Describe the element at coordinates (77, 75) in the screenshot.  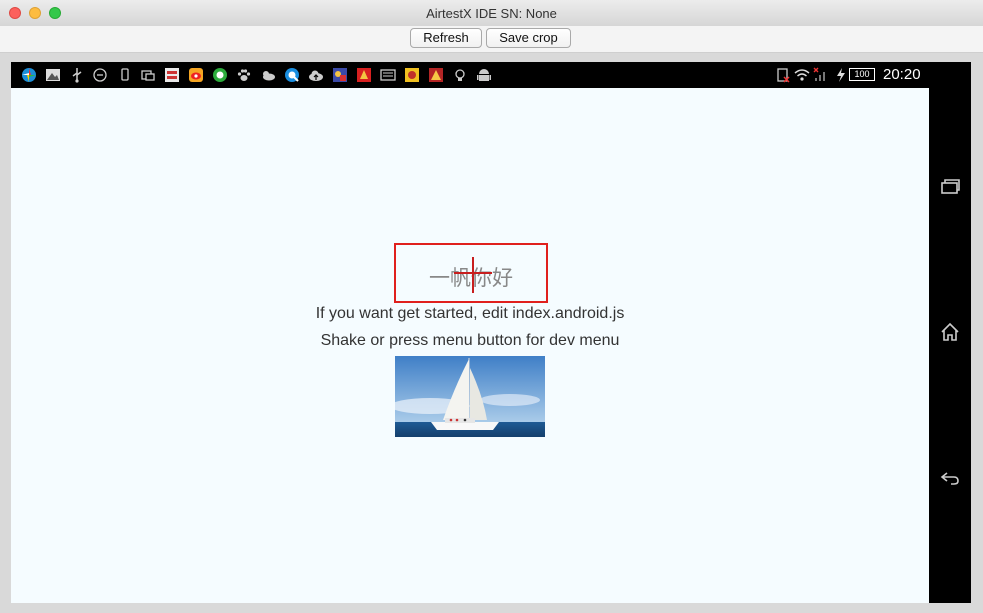
I see `usb-icon` at that location.